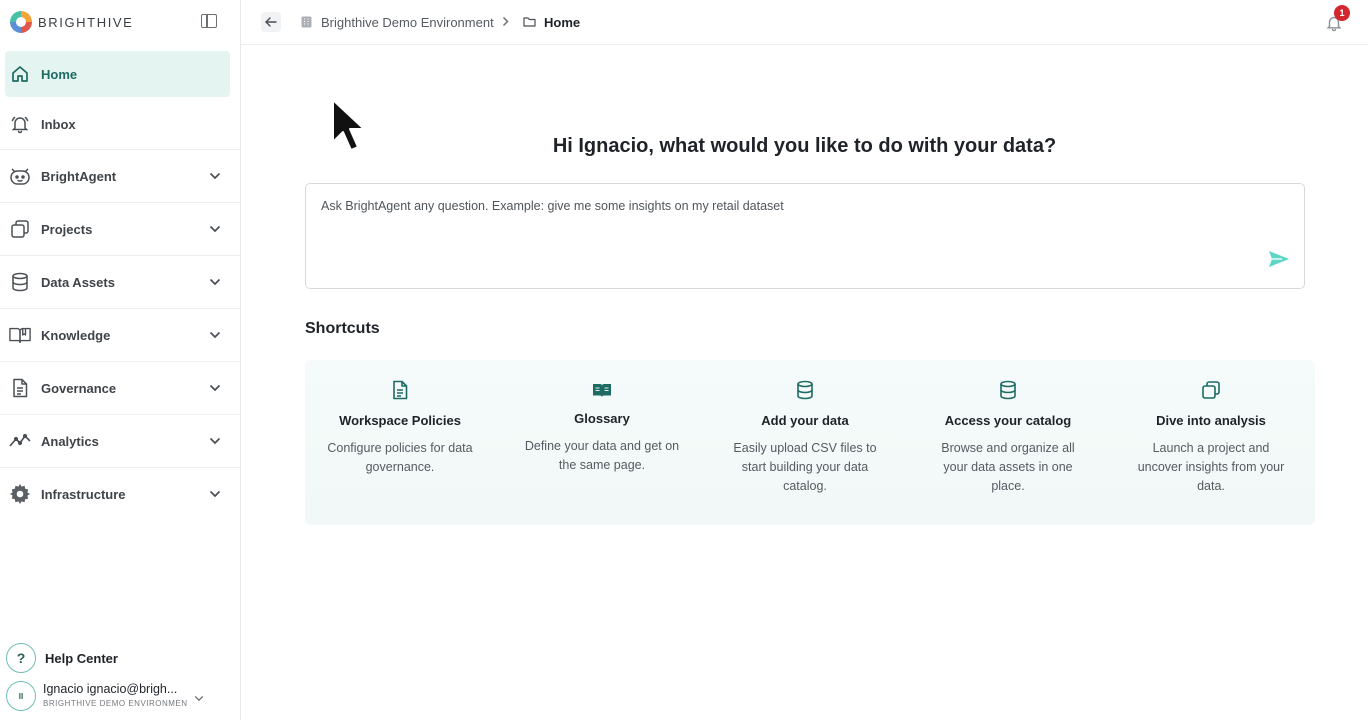 The image size is (1368, 720). I want to click on sidebar-item-label: Home, so click(59, 74).